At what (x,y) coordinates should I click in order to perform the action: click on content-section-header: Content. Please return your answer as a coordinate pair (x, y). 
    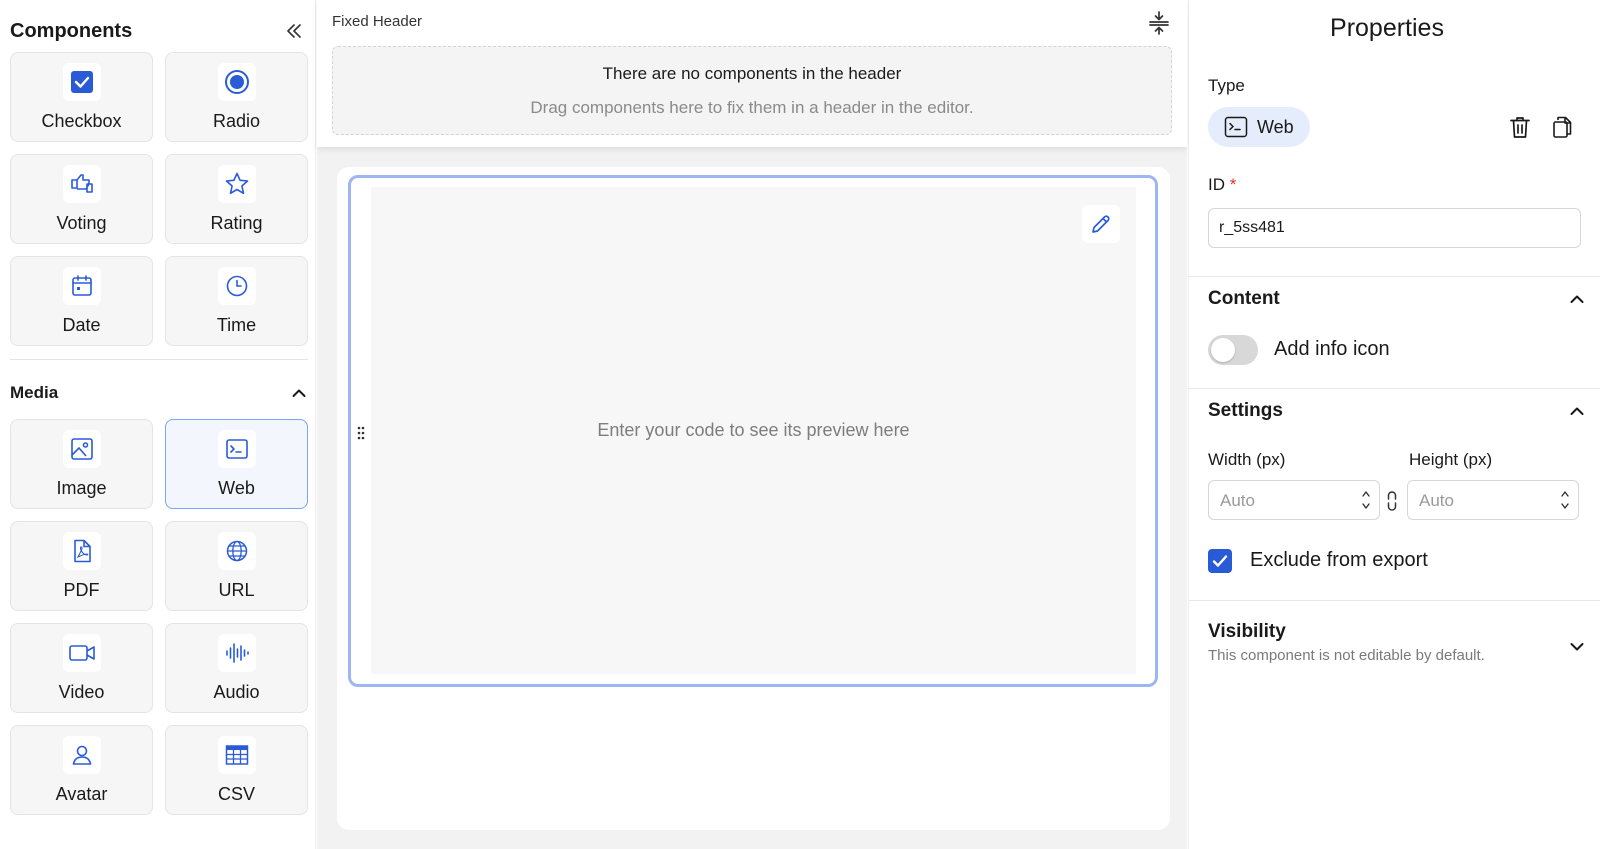
    Looking at the image, I should click on (1396, 299).